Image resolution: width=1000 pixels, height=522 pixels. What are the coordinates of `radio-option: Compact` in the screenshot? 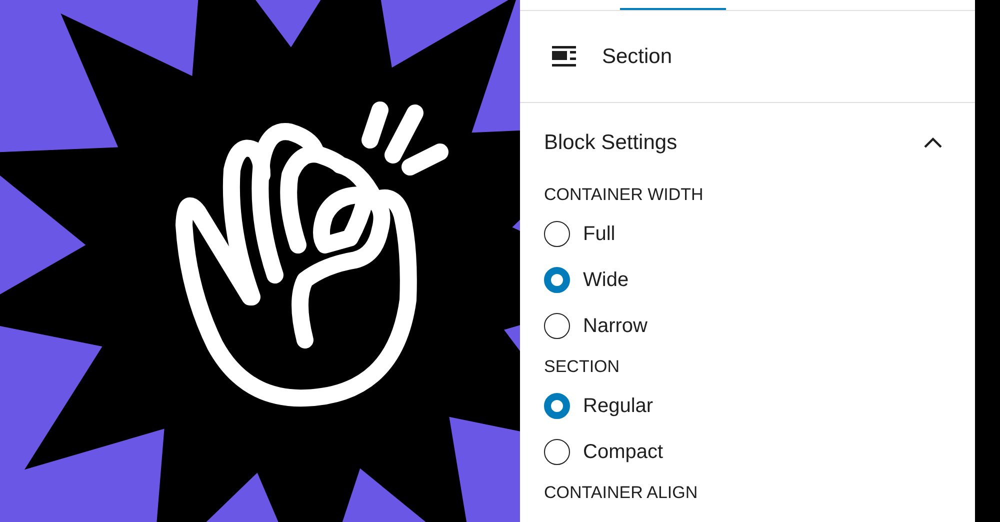 It's located at (747, 452).